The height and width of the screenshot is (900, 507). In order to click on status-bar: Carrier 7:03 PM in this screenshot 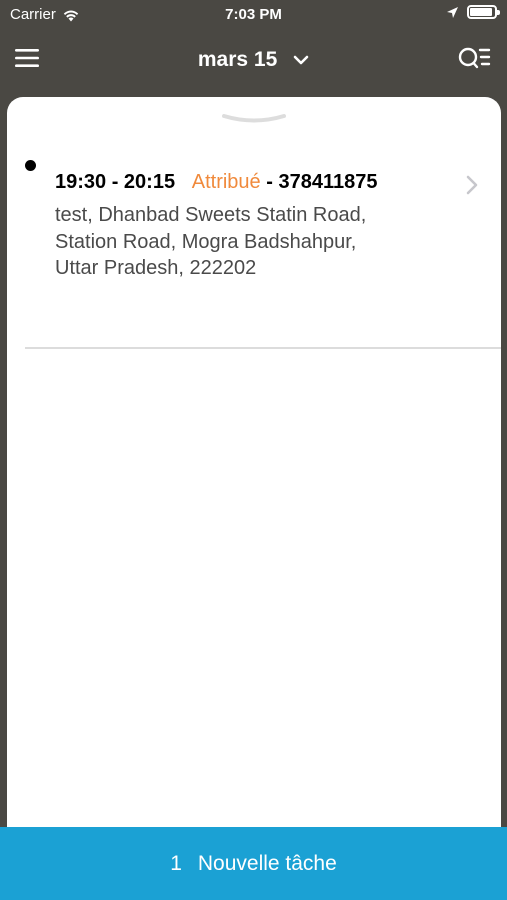, I will do `click(253, 15)`.